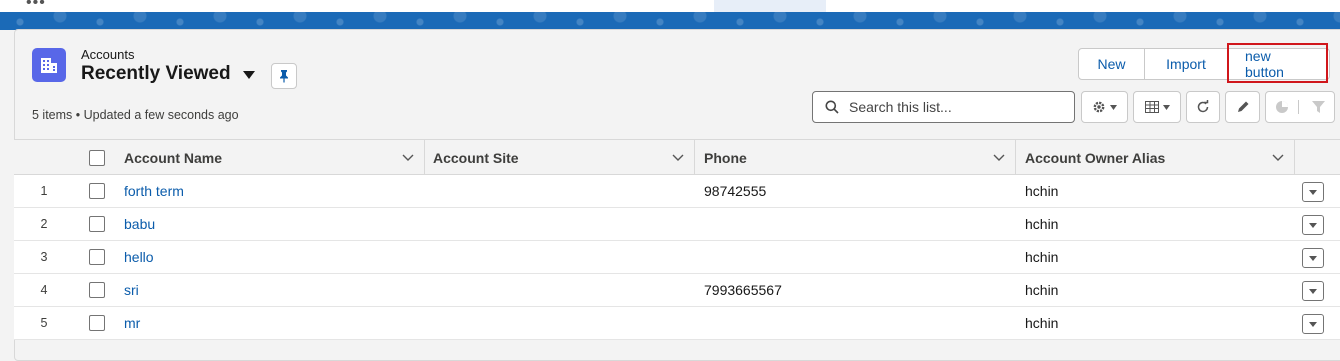 The image size is (1340, 361). I want to click on pin-icon, so click(284, 76).